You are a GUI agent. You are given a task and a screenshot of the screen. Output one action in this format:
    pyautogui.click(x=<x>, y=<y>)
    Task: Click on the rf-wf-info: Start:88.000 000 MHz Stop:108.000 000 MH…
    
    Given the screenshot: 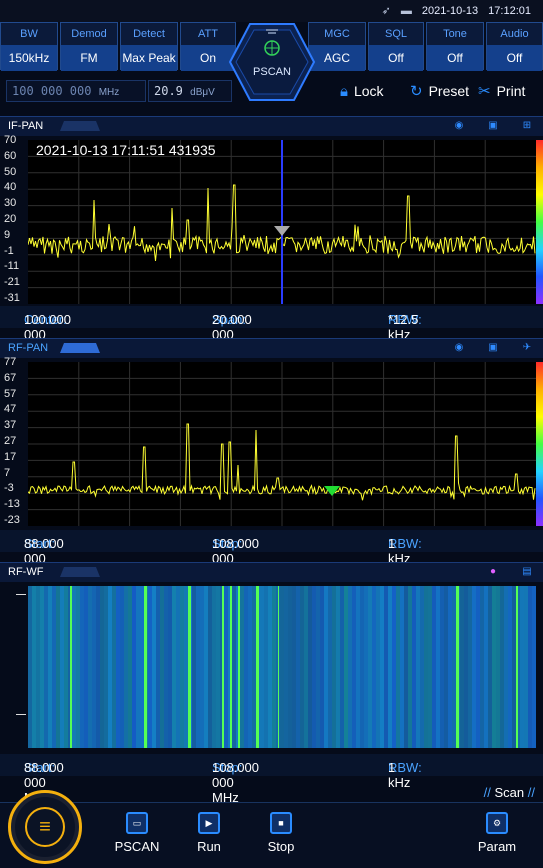 What is the action you would take?
    pyautogui.click(x=271, y=779)
    